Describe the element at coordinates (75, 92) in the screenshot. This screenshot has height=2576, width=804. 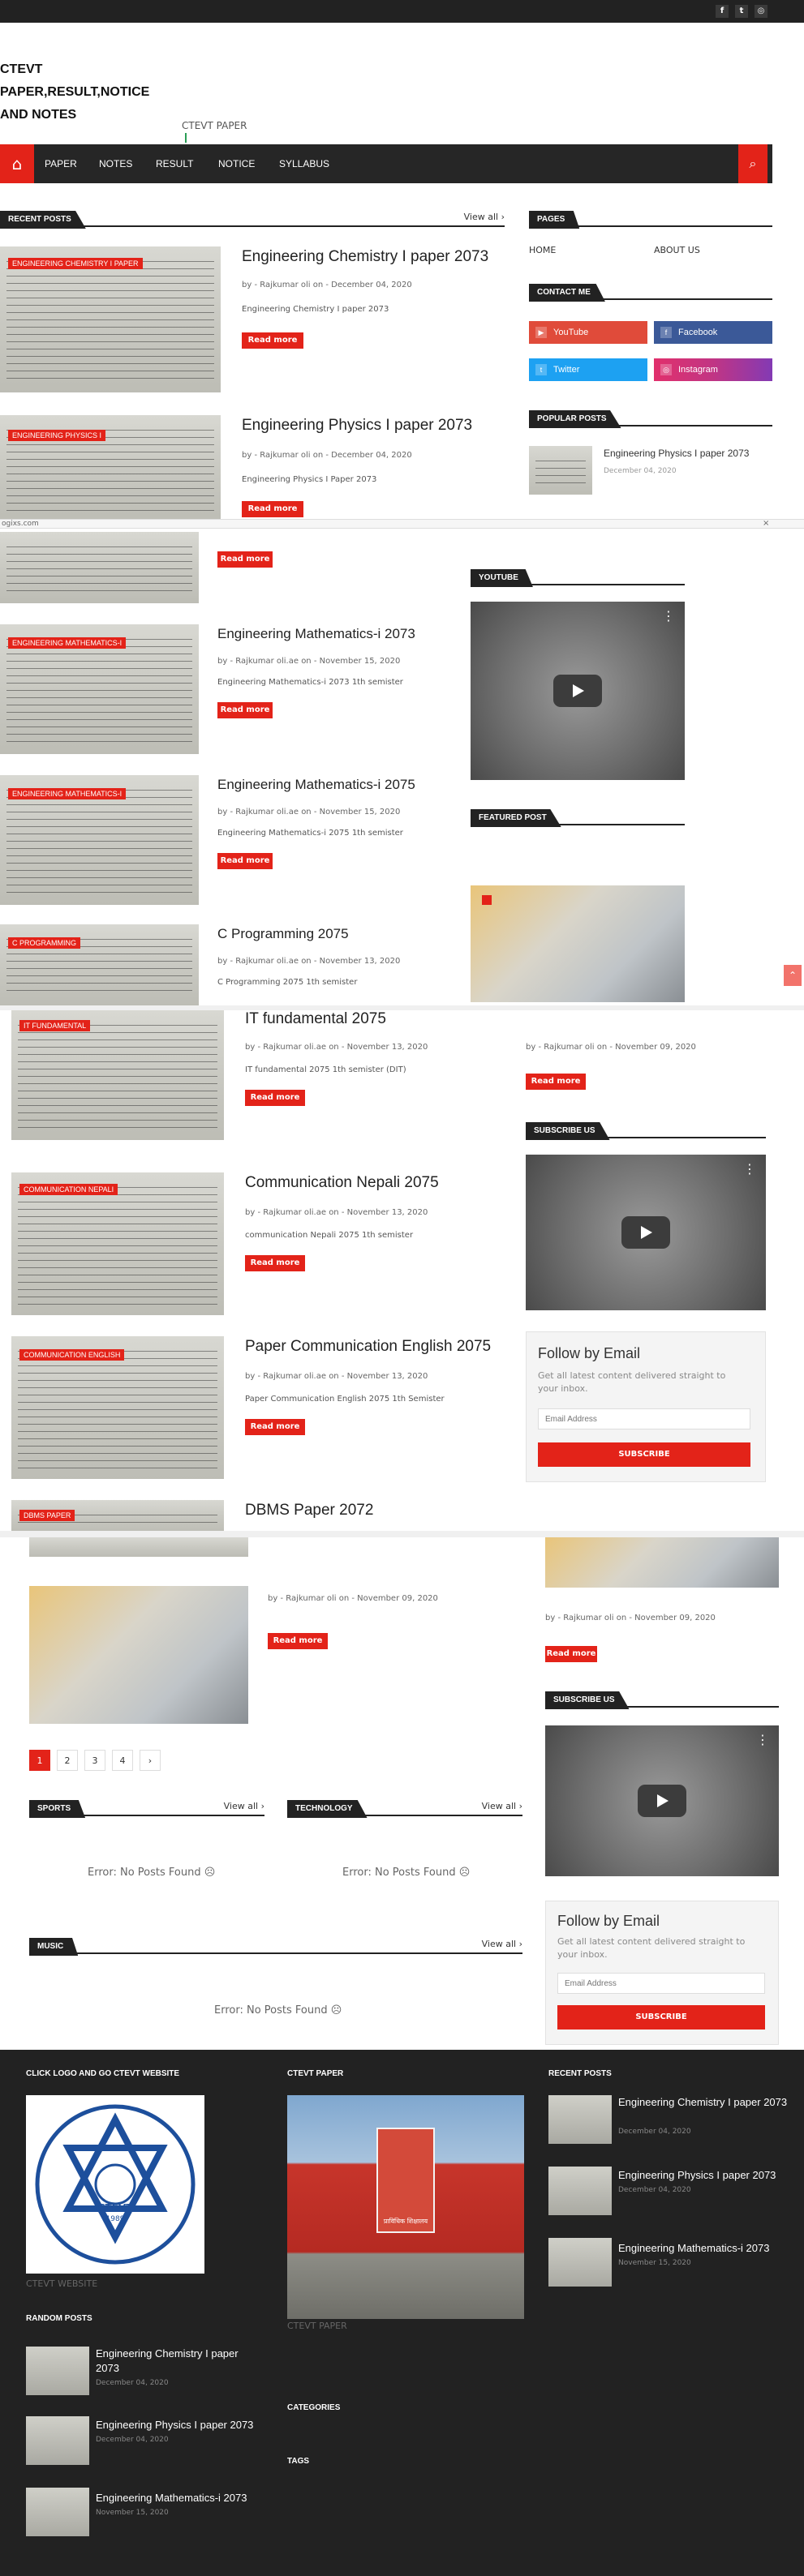
I see `site-title-line: PAPER,RESULT,NOTICE` at that location.